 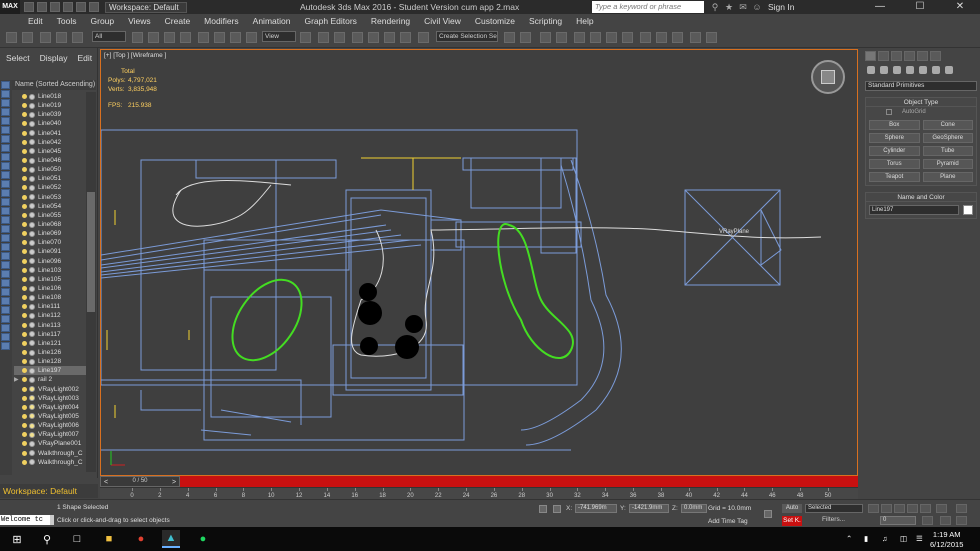 I want to click on set-key-icon, so click(x=768, y=514).